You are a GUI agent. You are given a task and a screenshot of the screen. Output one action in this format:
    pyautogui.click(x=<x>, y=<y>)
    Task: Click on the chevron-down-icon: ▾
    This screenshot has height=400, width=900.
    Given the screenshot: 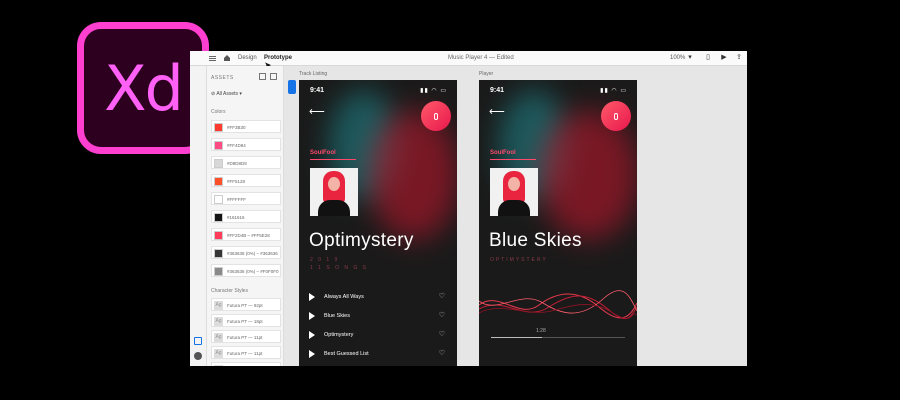 What is the action you would take?
    pyautogui.click(x=690, y=58)
    